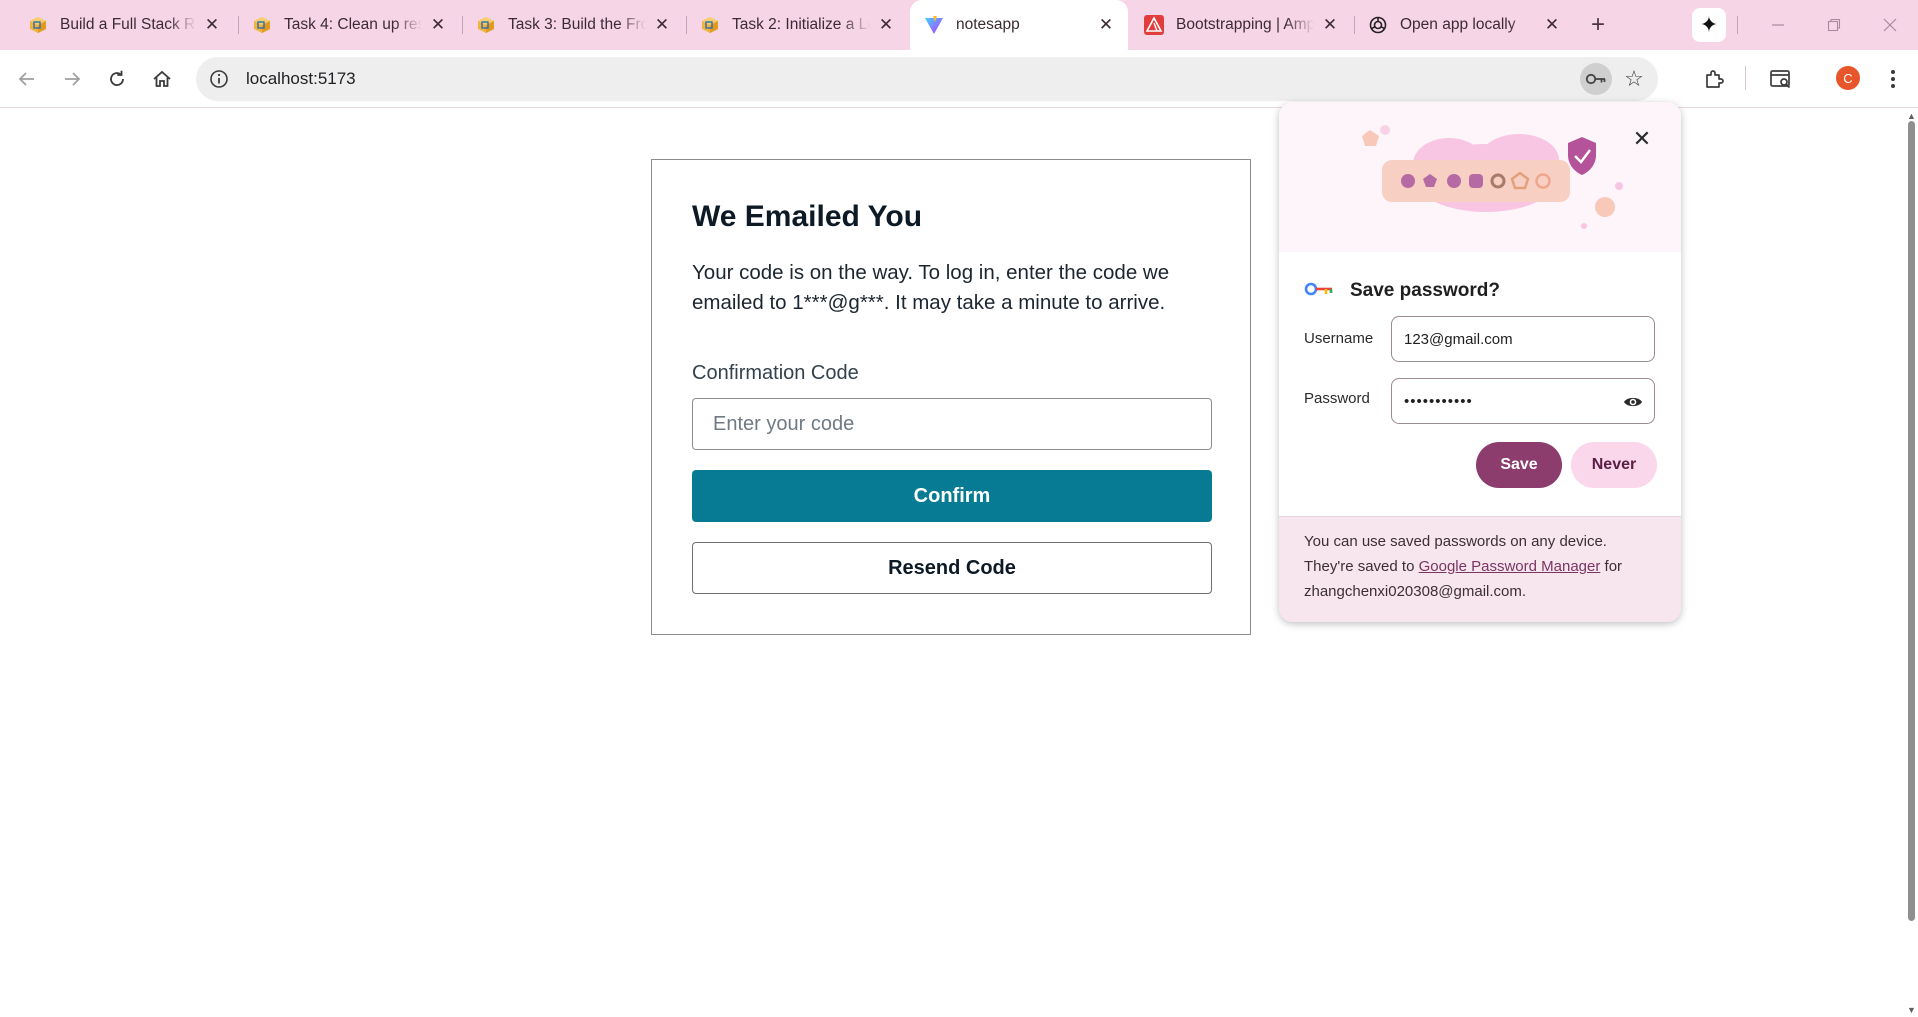 The image size is (1918, 1017). I want to click on tab-title: Task 4: Clean up reso, so click(353, 24).